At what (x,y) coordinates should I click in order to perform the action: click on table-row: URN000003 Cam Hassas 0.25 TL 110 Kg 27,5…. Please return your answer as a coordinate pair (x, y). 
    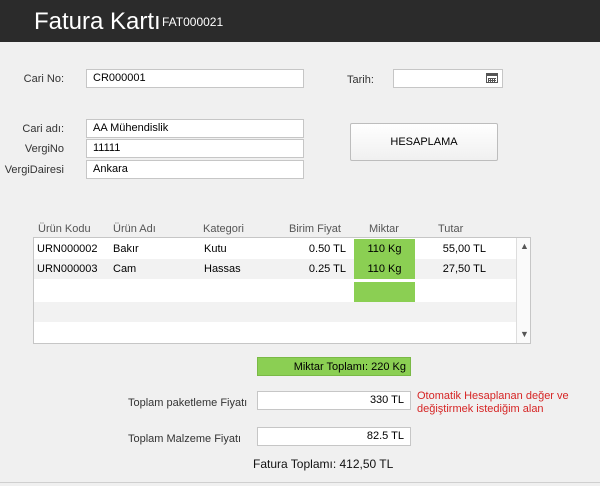
    Looking at the image, I should click on (275, 269).